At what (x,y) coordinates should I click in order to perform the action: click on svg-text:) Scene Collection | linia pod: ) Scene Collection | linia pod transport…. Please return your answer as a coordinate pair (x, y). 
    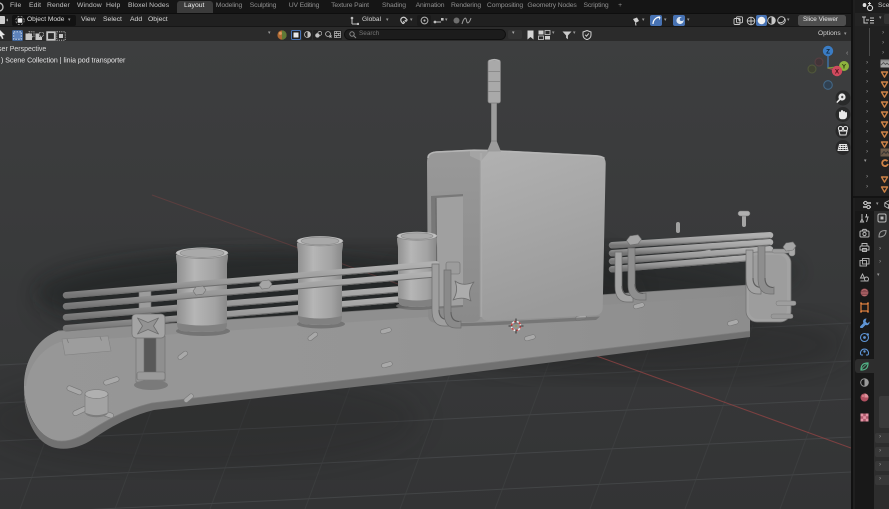
    Looking at the image, I should click on (63, 61).